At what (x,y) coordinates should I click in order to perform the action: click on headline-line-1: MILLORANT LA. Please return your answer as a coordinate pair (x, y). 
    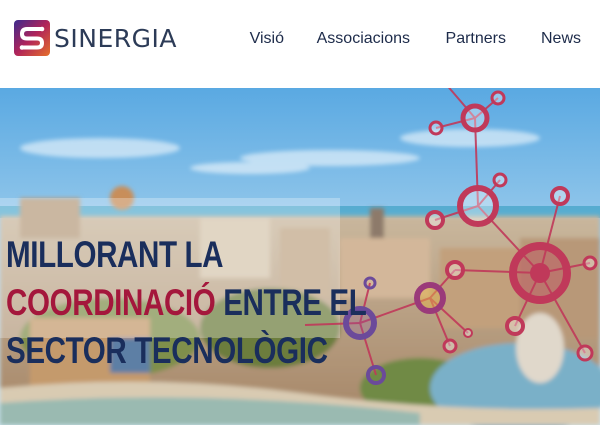
    Looking at the image, I should click on (115, 254).